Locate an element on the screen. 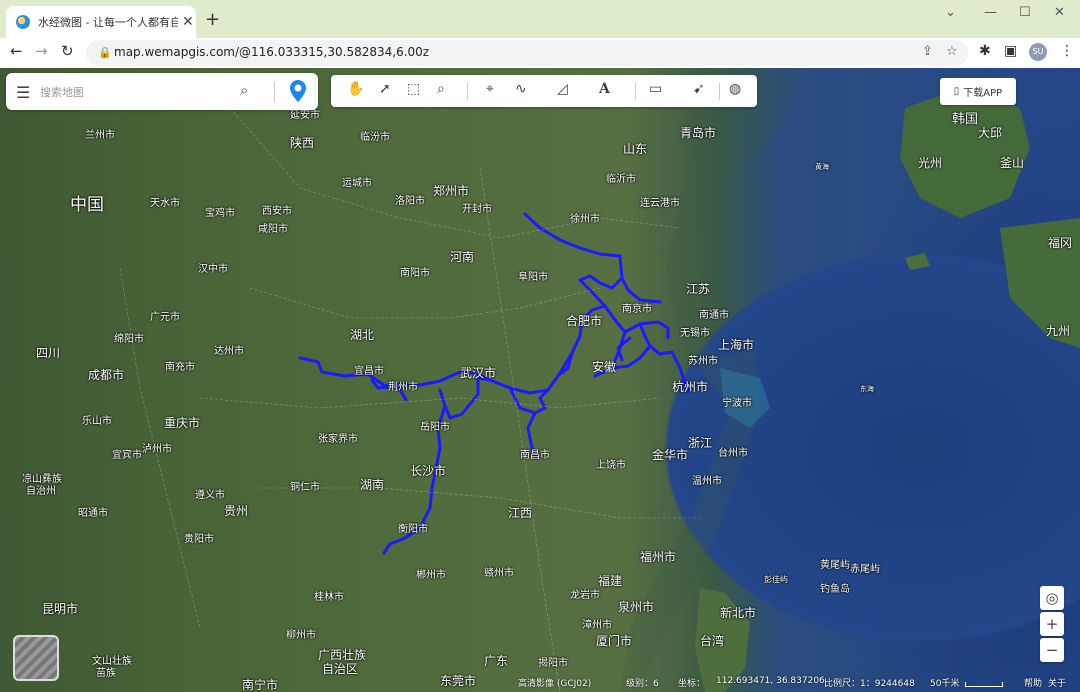 The height and width of the screenshot is (692, 1080). label-guilin: 桂林市 is located at coordinates (329, 597).